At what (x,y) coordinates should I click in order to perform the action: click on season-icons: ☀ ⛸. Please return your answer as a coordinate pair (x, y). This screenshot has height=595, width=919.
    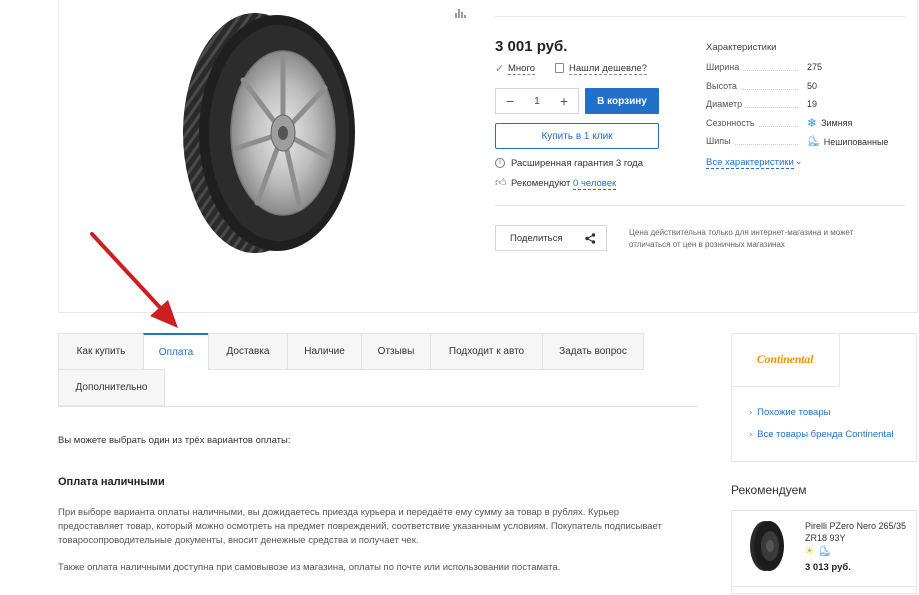
    Looking at the image, I should click on (818, 551).